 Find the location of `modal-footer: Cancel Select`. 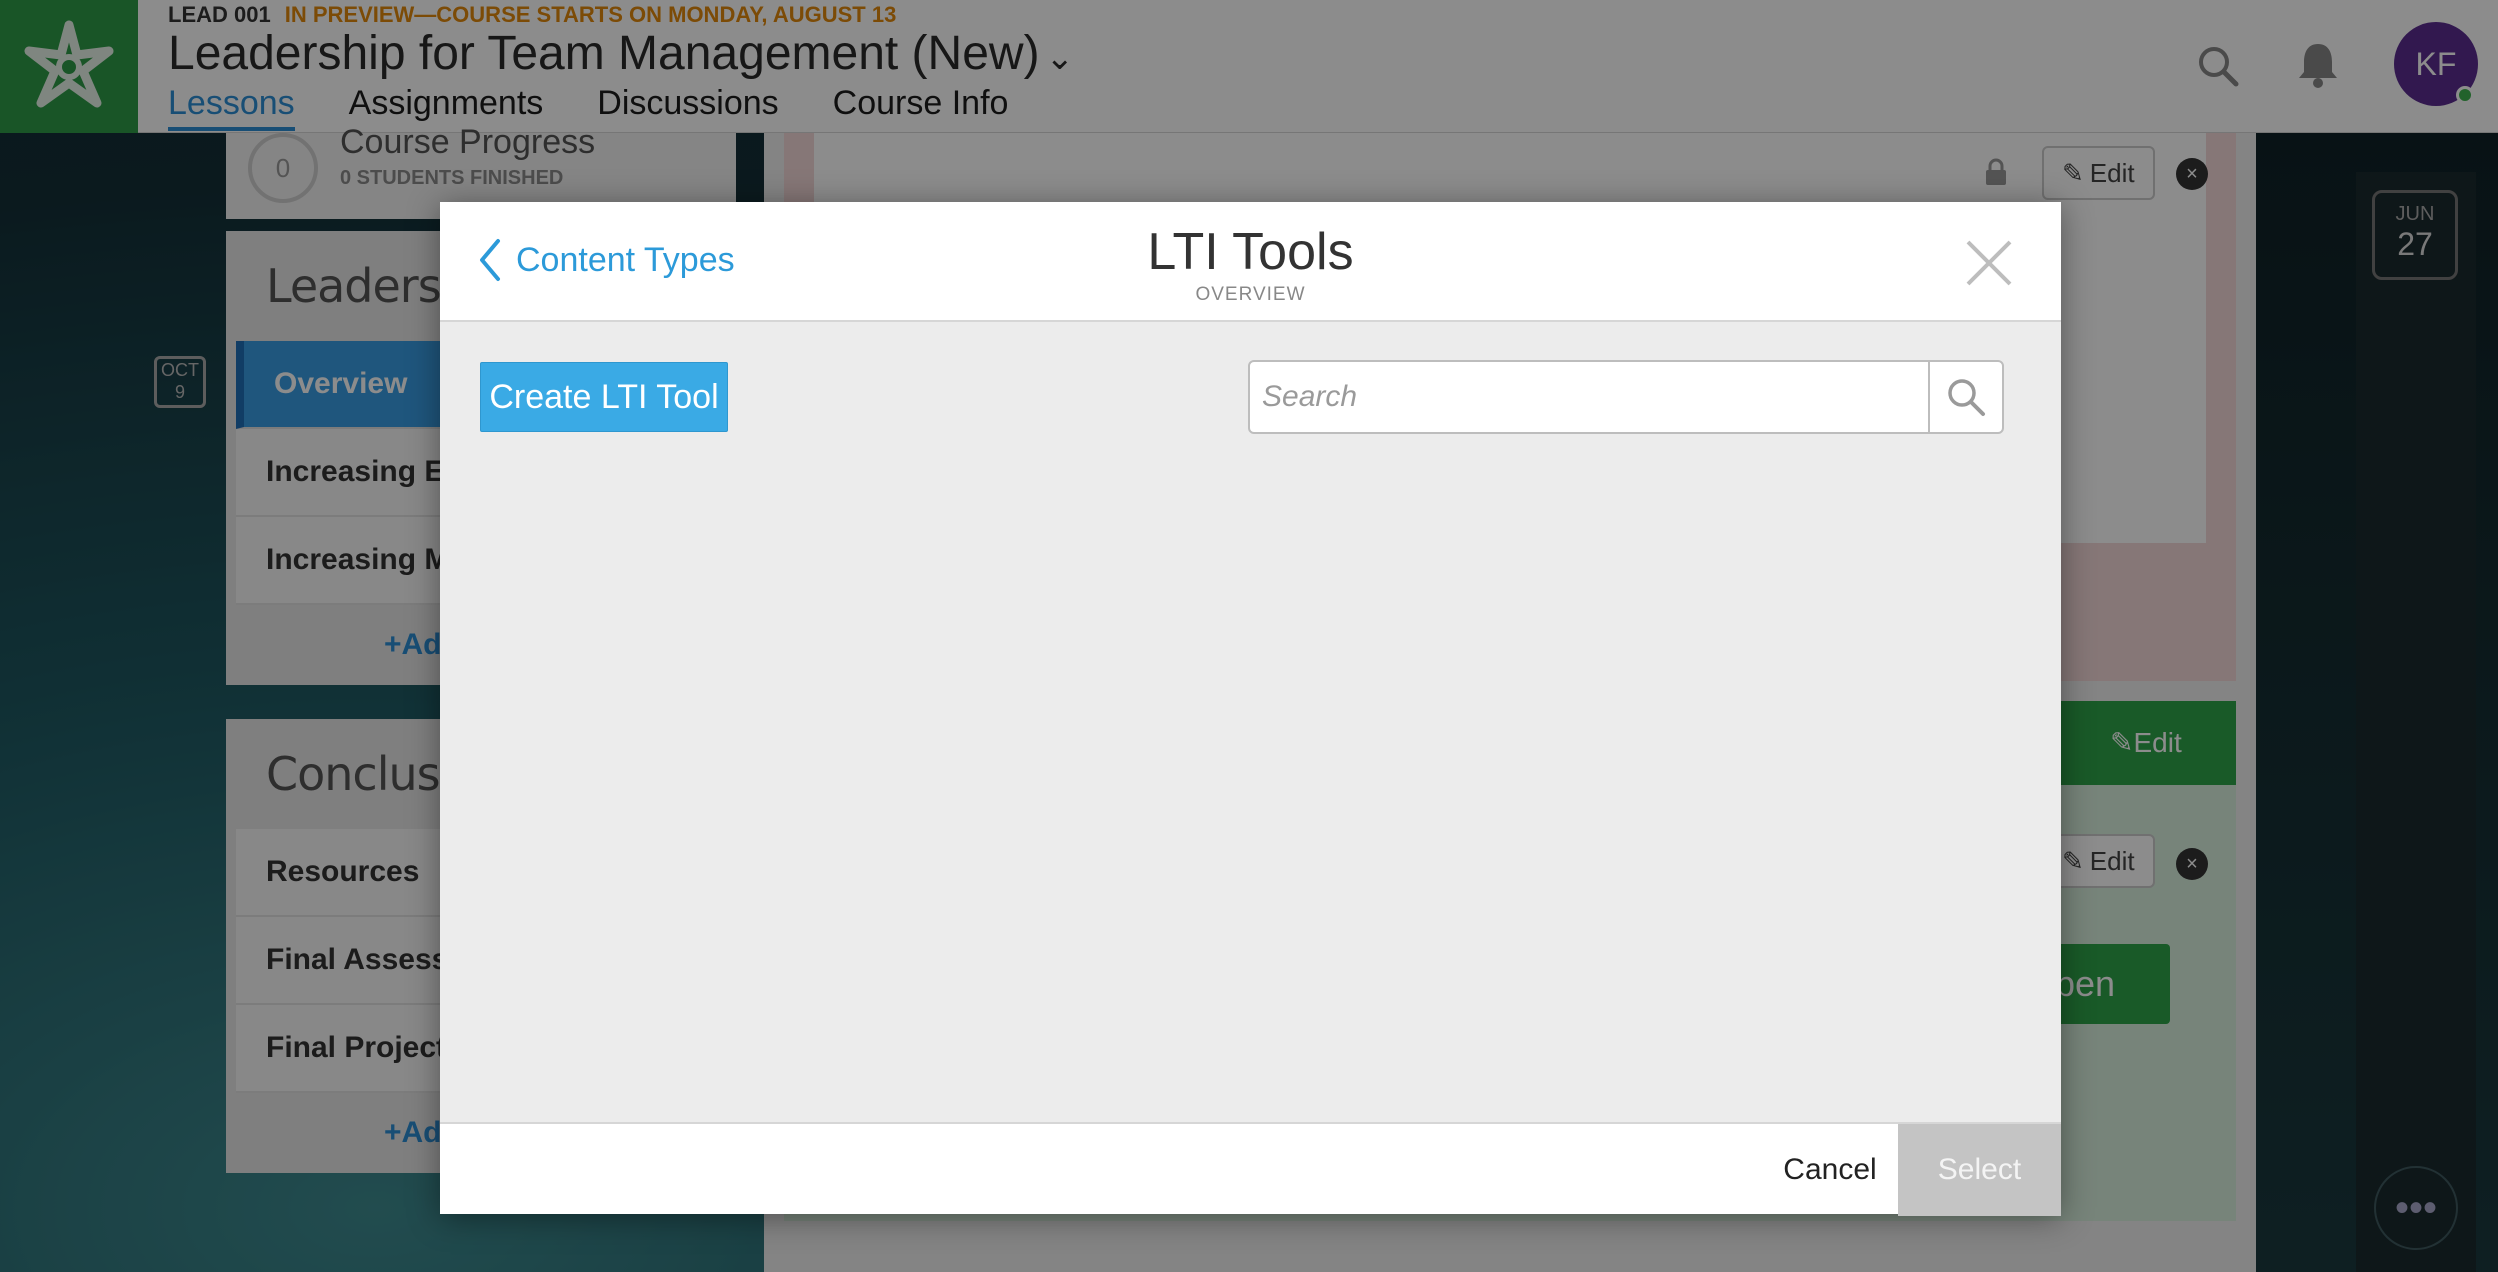

modal-footer: Cancel Select is located at coordinates (1250, 1169).